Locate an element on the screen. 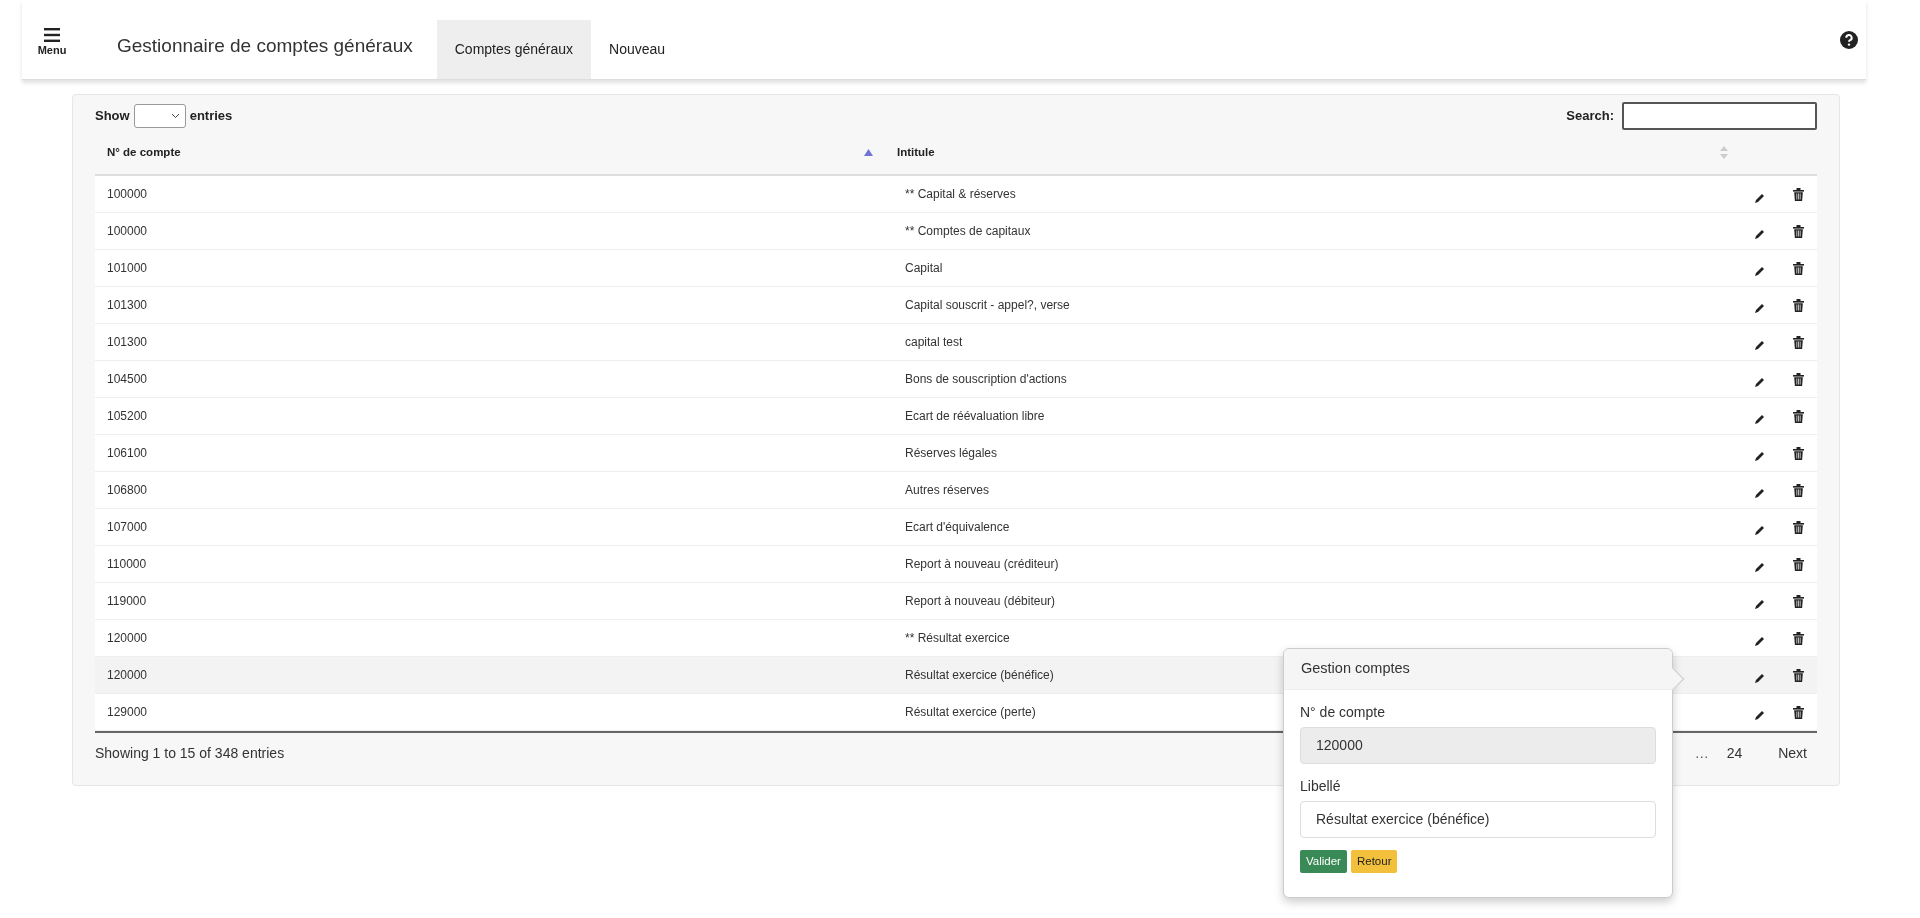 This screenshot has width=1920, height=918. search-field is located at coordinates (1719, 116).